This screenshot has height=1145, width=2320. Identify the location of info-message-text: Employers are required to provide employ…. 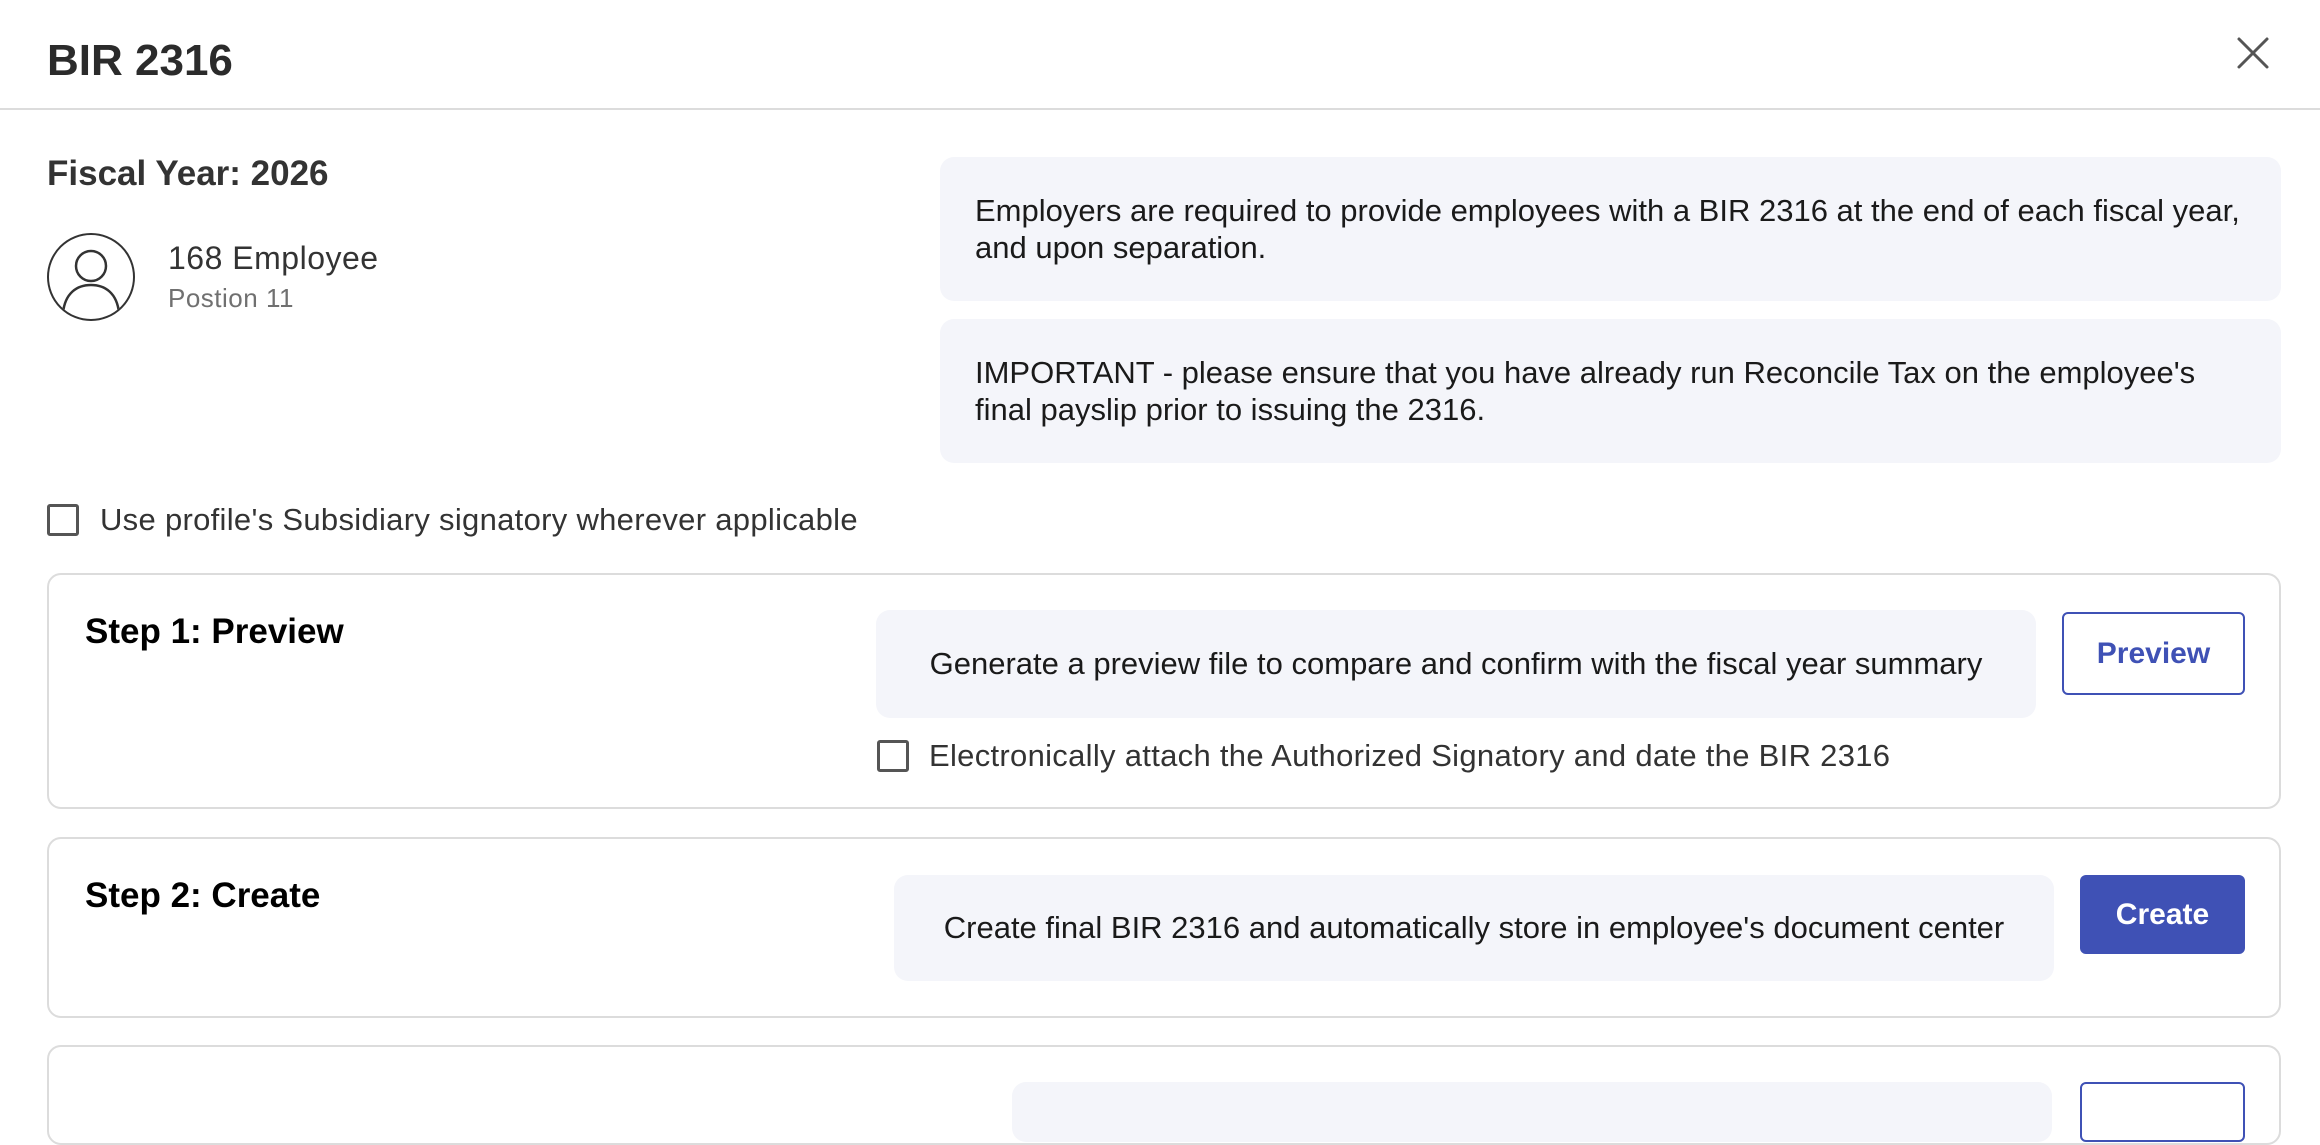
(1607, 229).